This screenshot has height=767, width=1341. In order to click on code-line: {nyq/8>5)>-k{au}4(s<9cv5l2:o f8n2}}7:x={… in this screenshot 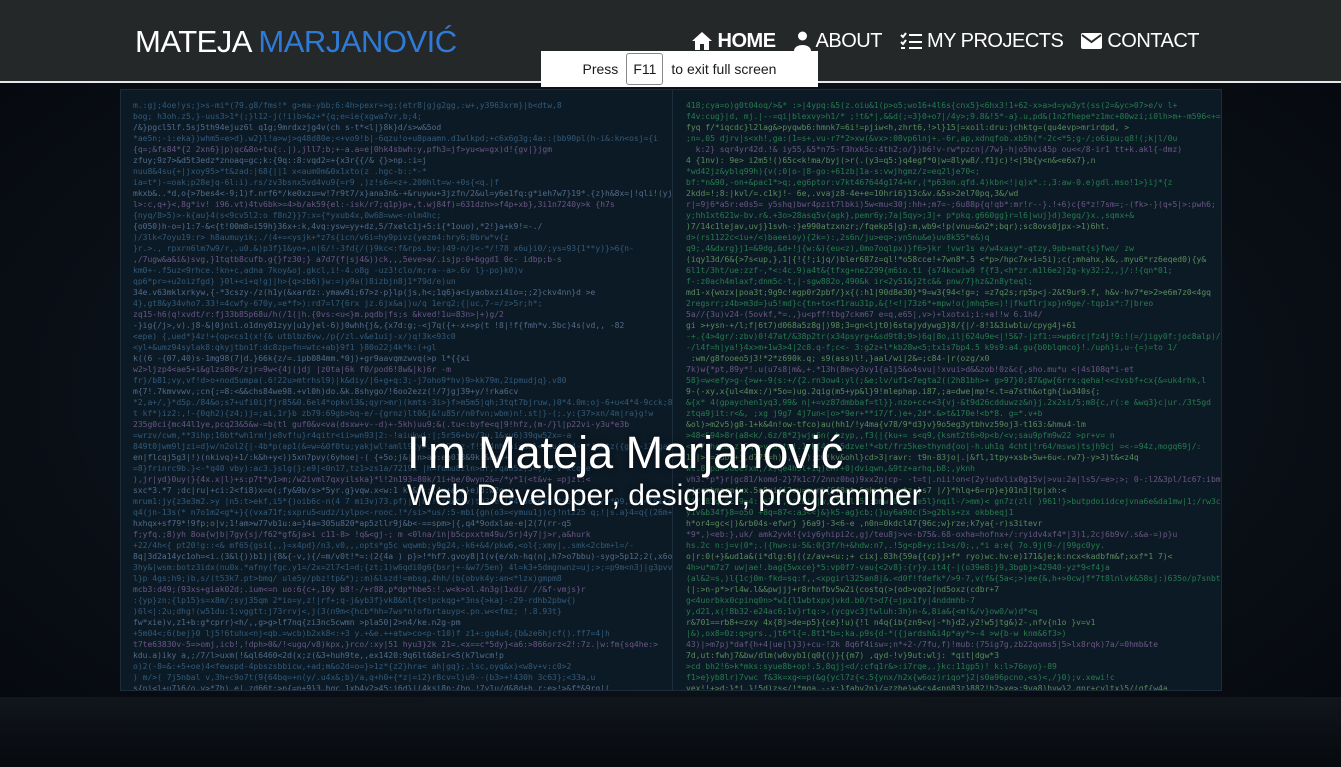, I will do `click(287, 215)`.